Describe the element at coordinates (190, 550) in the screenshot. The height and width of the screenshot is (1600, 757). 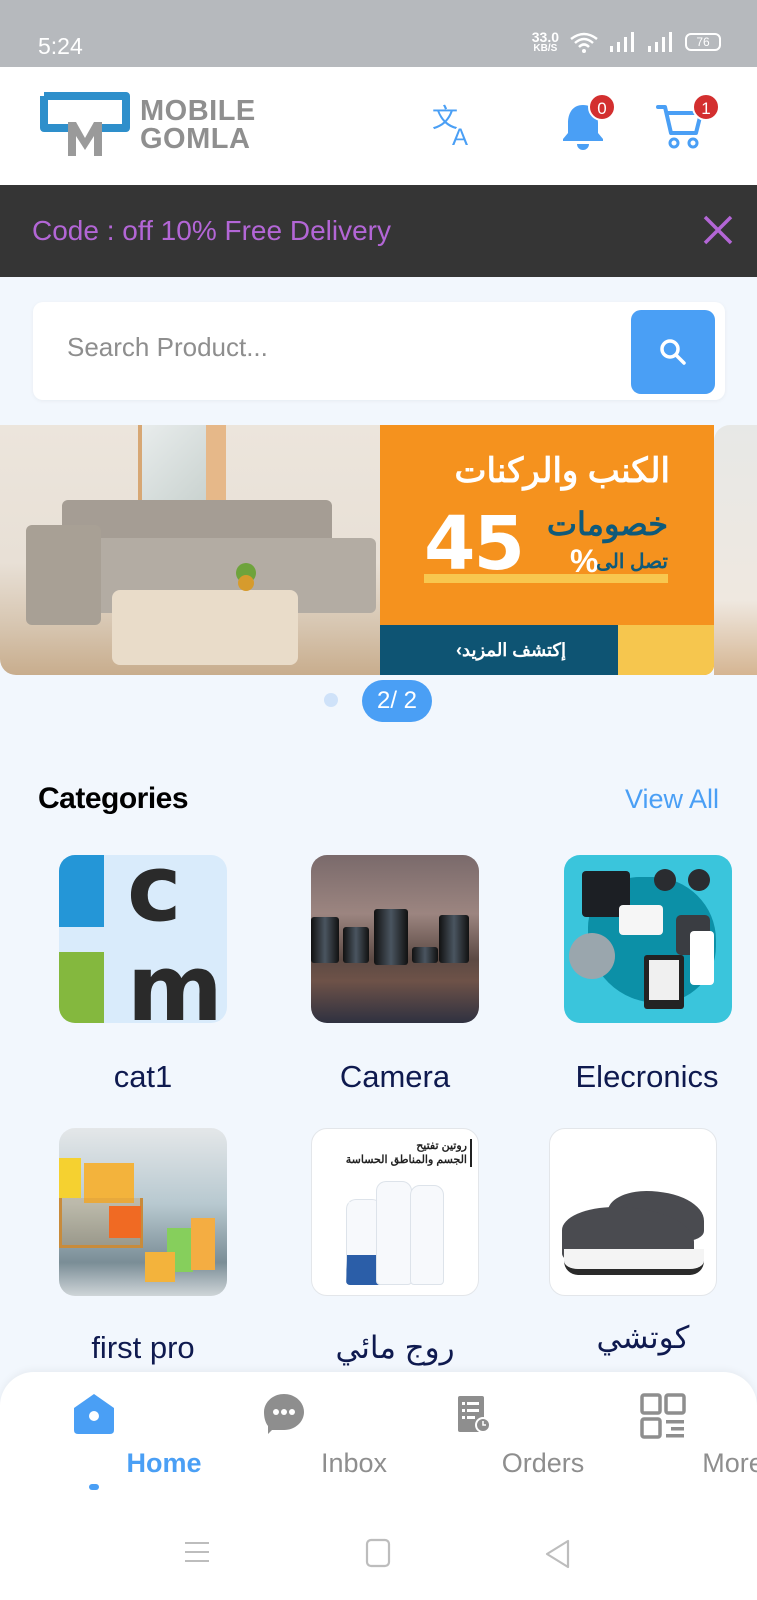
I see `banner-sofa-image` at that location.